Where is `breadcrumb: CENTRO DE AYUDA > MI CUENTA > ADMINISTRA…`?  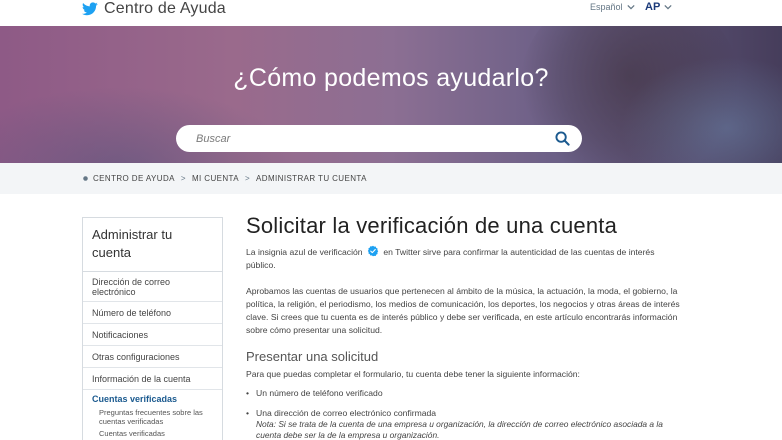 breadcrumb: CENTRO DE AYUDA > MI CUENTA > ADMINISTRA… is located at coordinates (224, 178).